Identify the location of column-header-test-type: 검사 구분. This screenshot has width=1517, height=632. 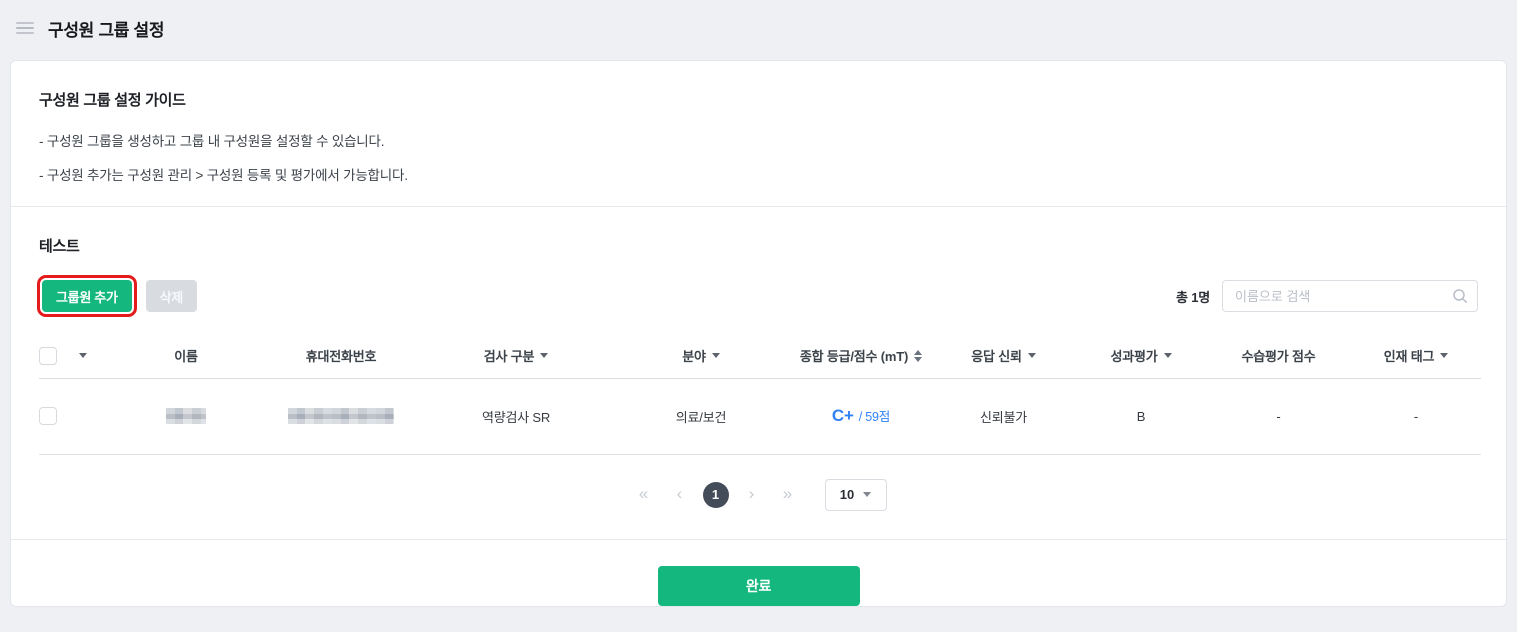
(516, 356).